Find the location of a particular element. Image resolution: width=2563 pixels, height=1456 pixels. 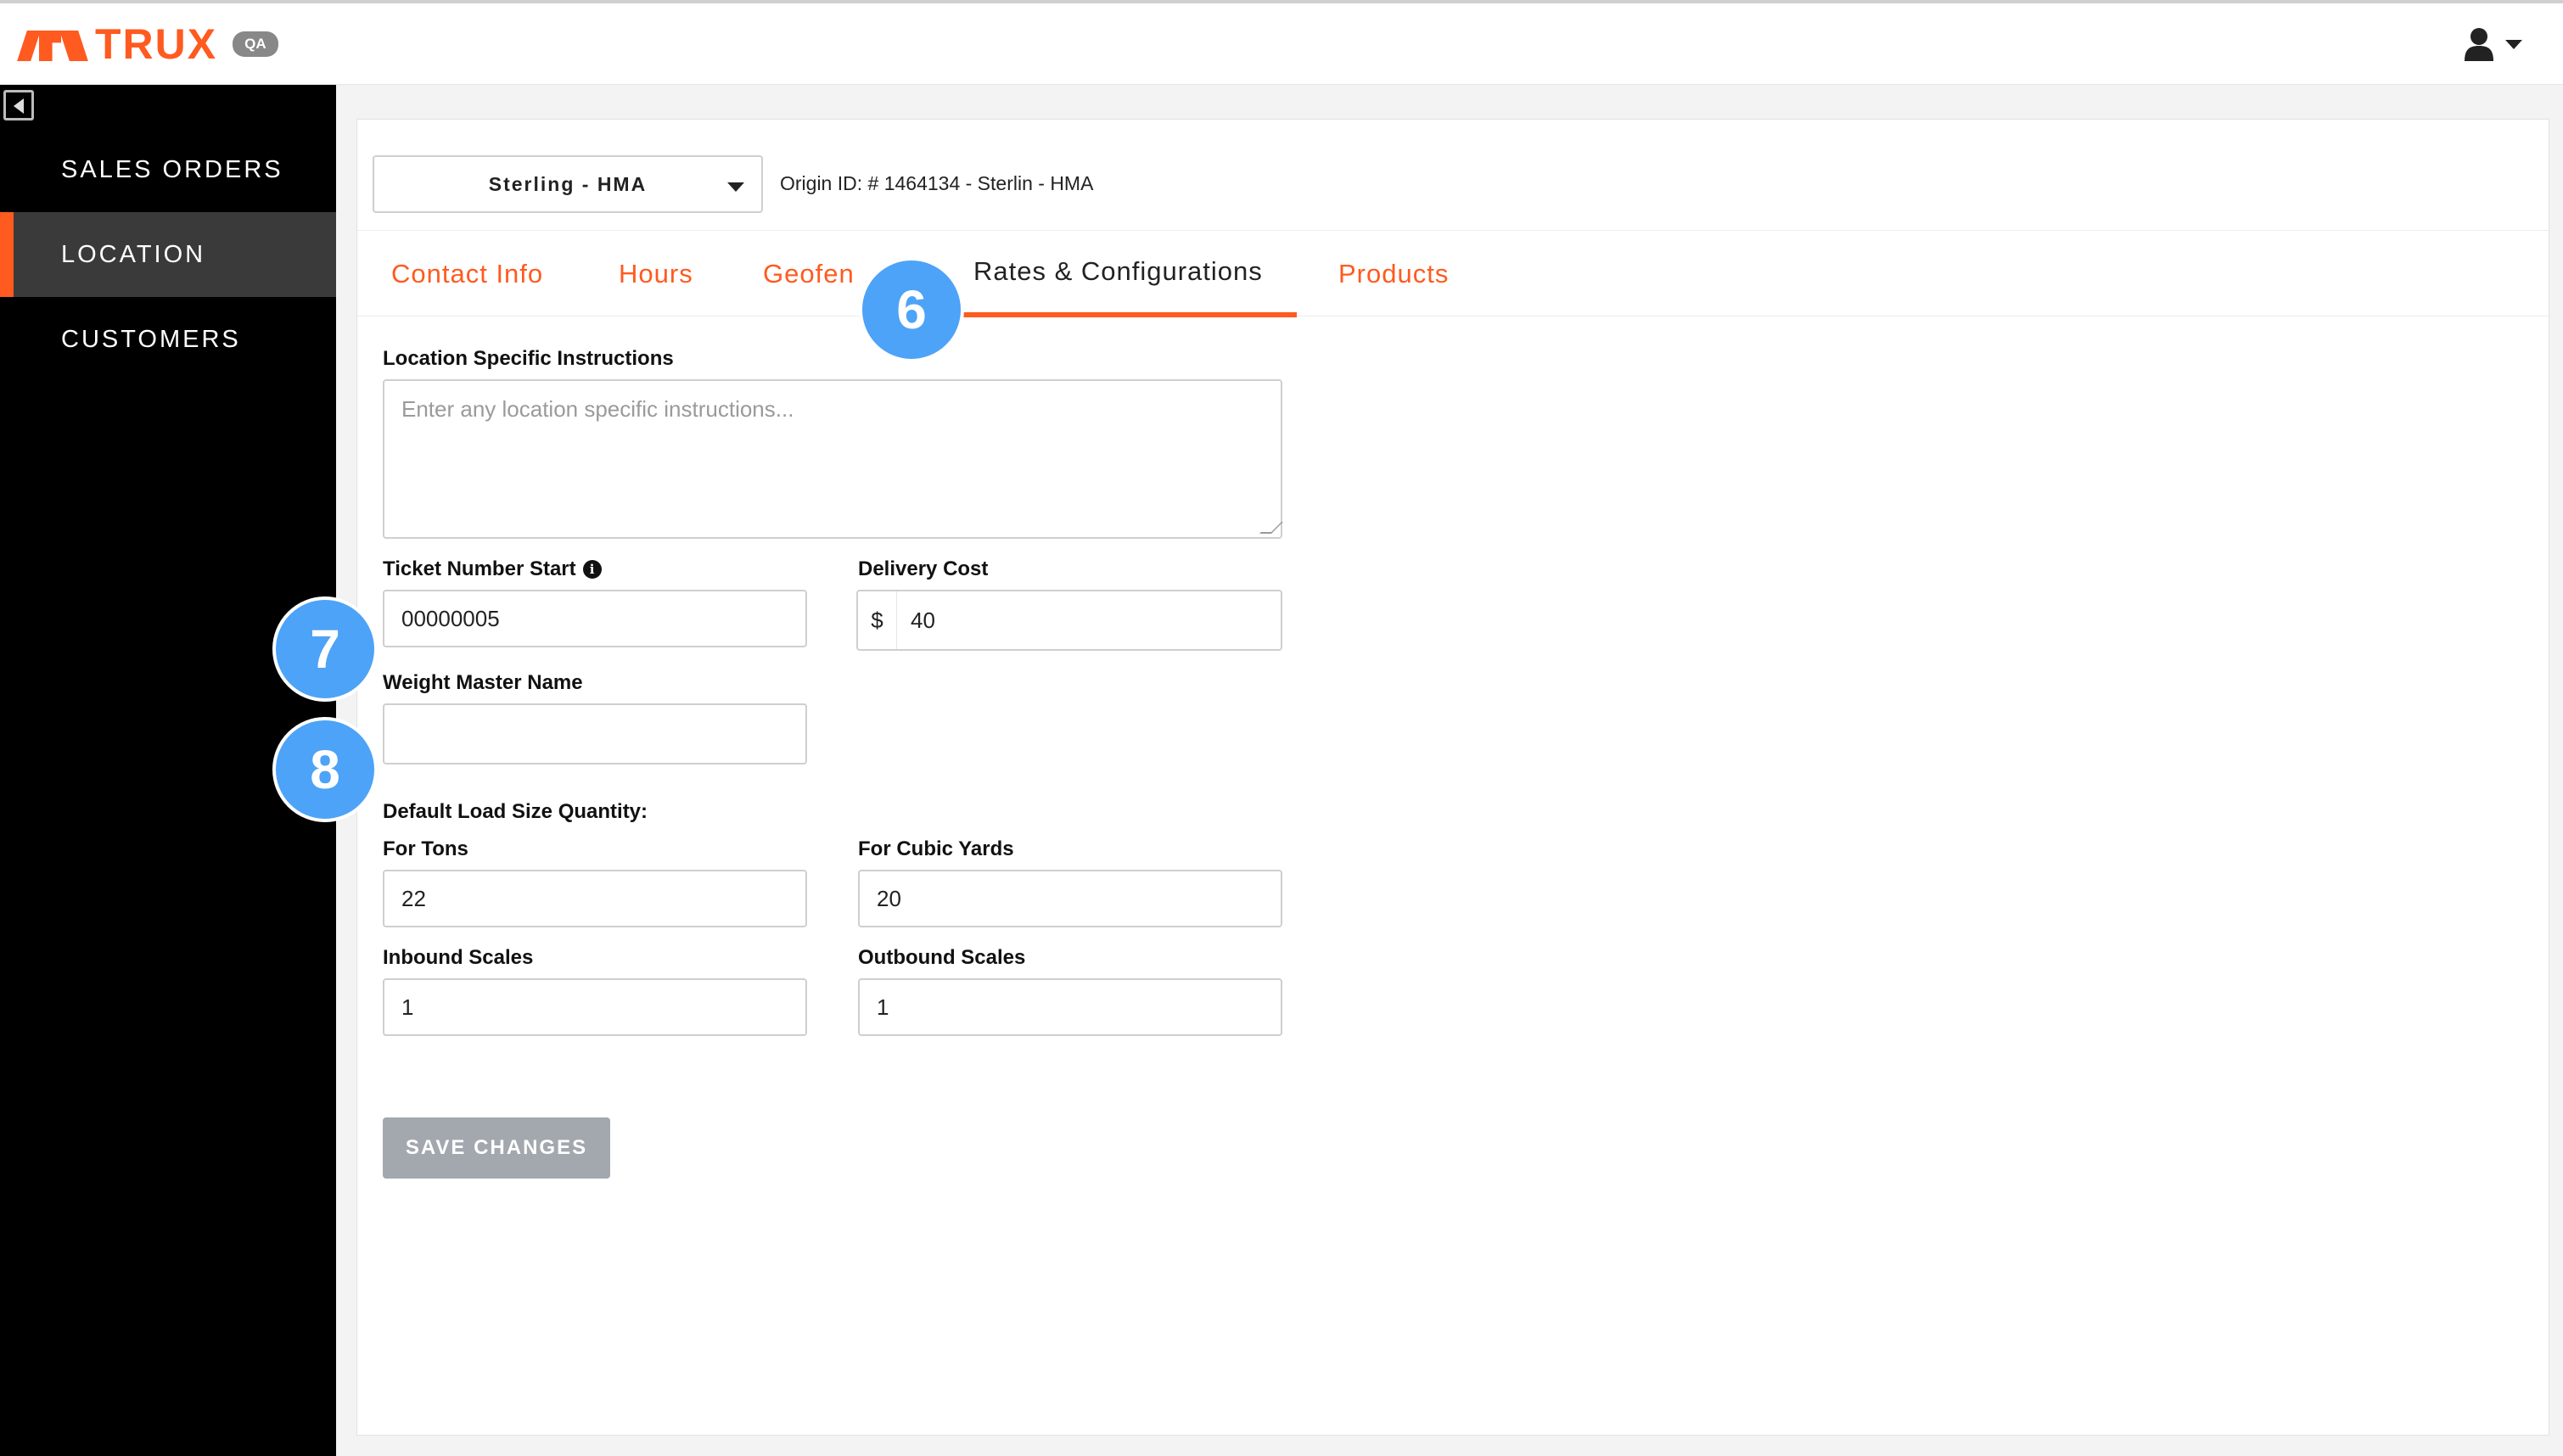

tab-geofence: Geofen is located at coordinates (809, 274).